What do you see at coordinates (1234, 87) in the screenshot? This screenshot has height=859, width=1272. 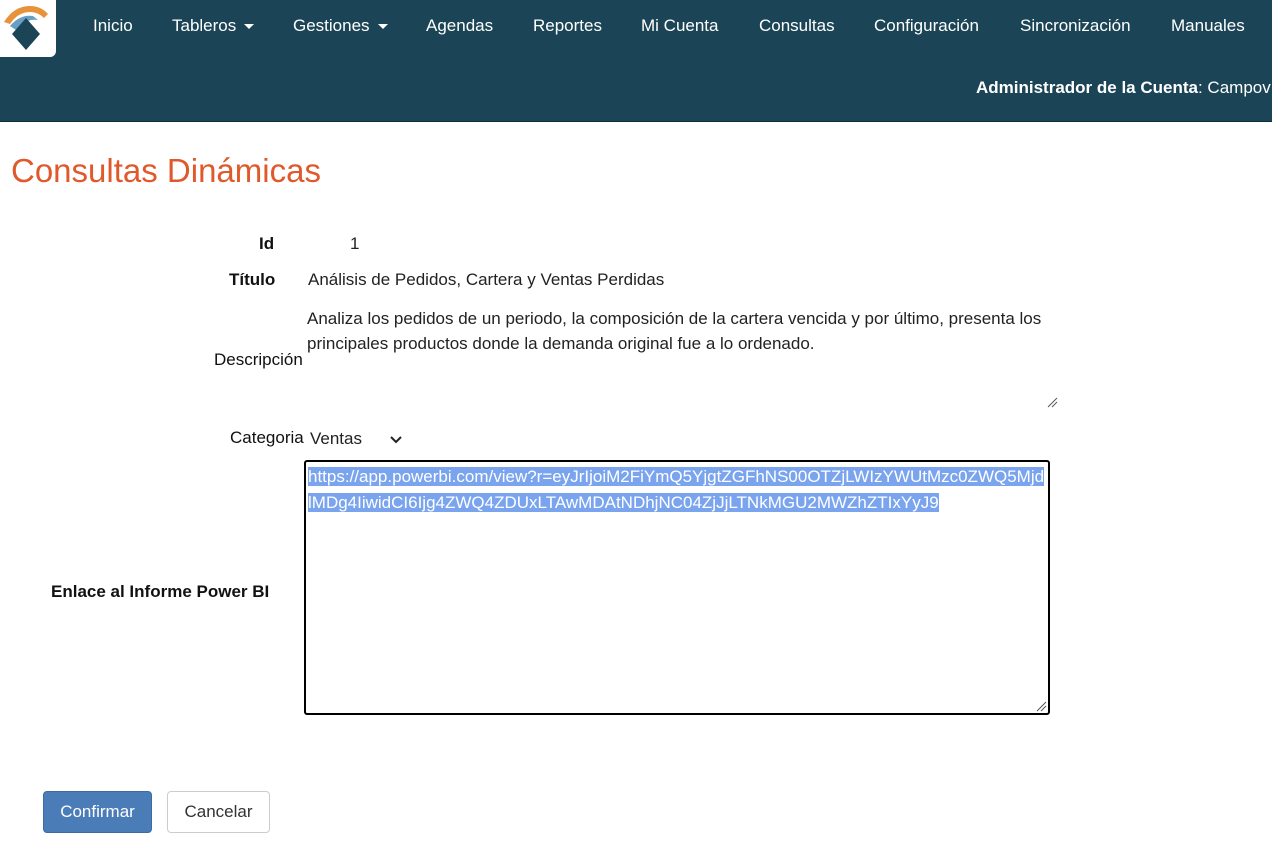 I see `account-admin-value: : Campov` at bounding box center [1234, 87].